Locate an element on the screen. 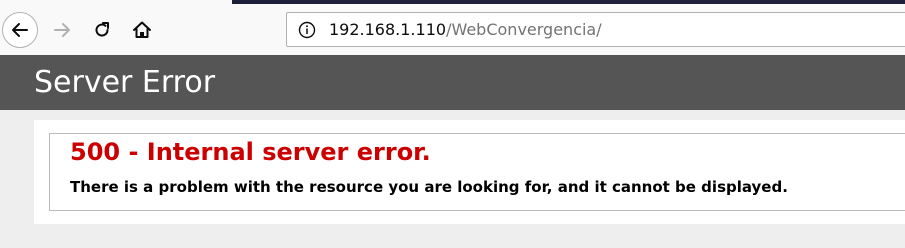  home-button is located at coordinates (142, 30).